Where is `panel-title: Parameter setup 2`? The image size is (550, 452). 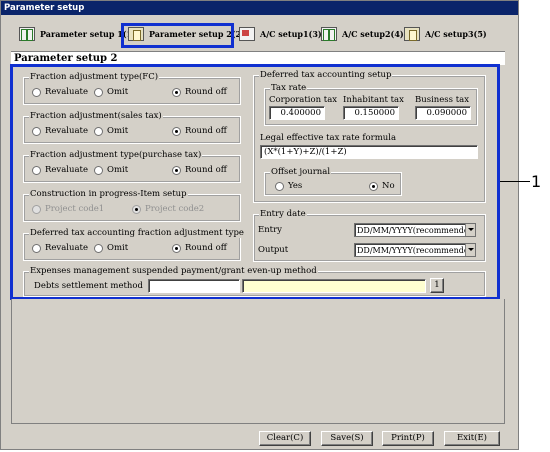
panel-title: Parameter setup 2 is located at coordinates (258, 58).